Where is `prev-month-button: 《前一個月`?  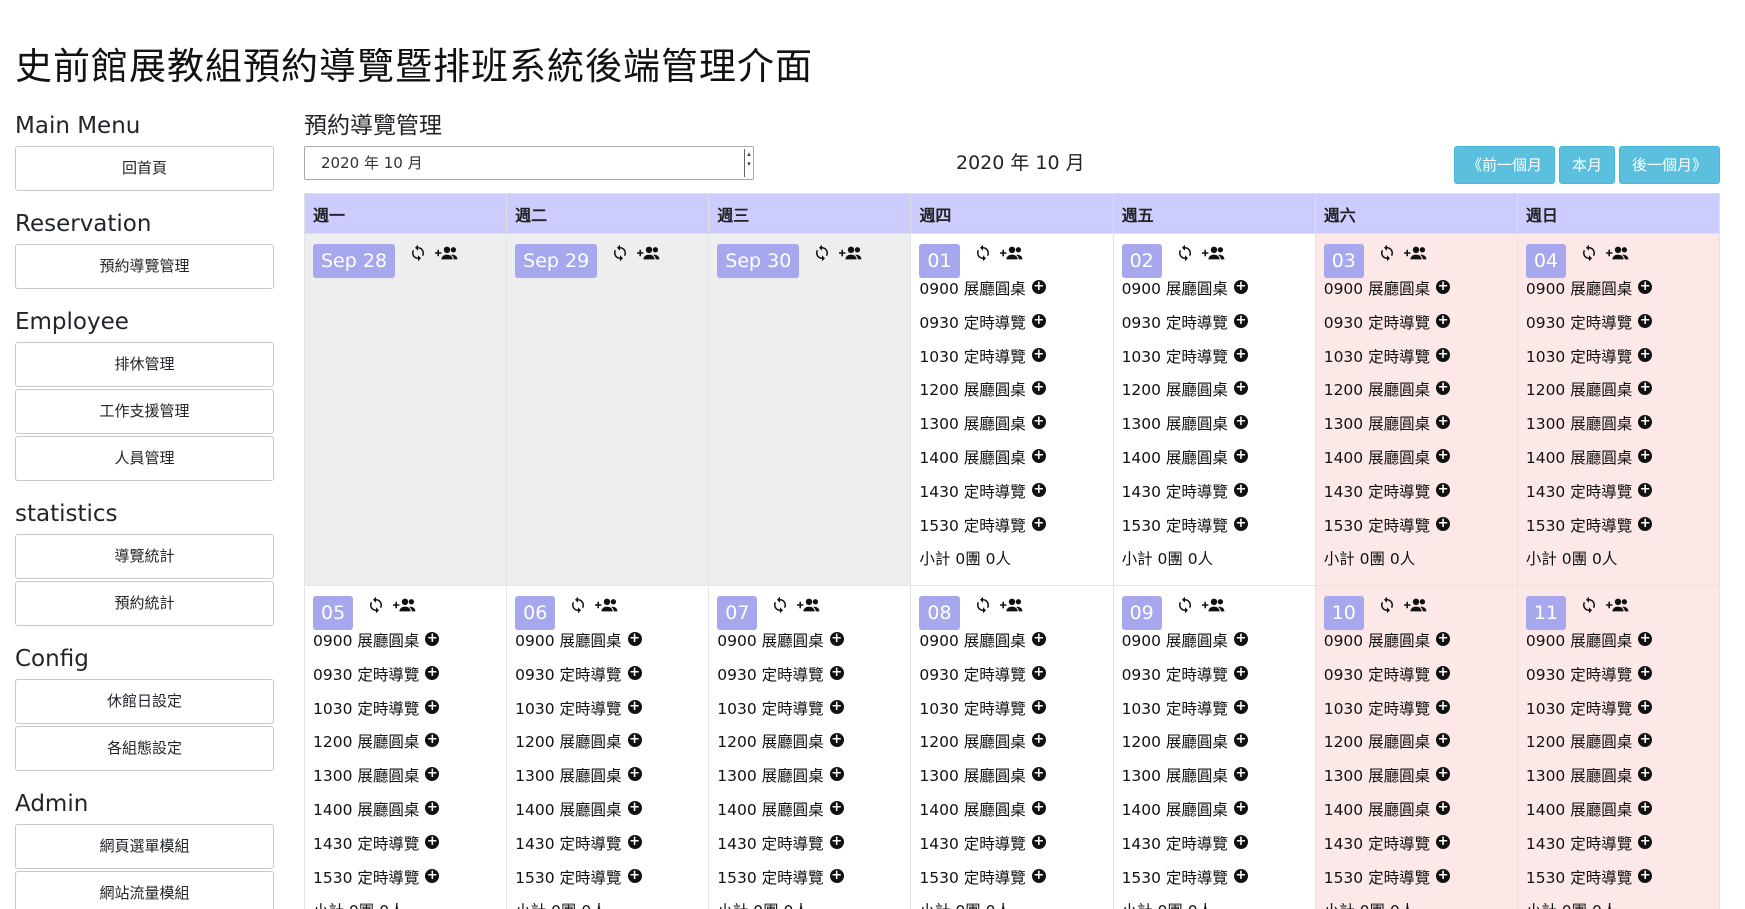 prev-month-button: 《前一個月 is located at coordinates (1504, 165).